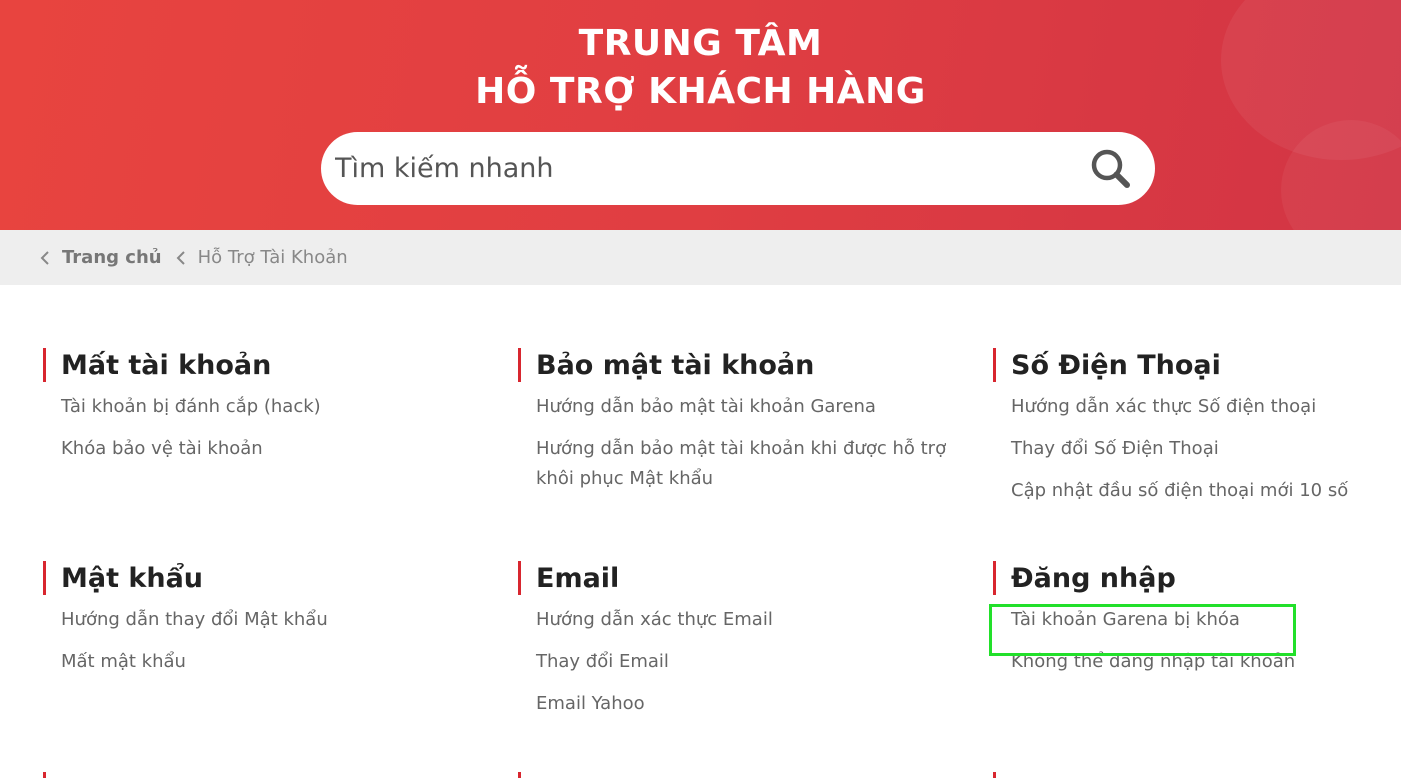 The width and height of the screenshot is (1401, 778). I want to click on category-title: Số Điện Thoại, so click(1197, 365).